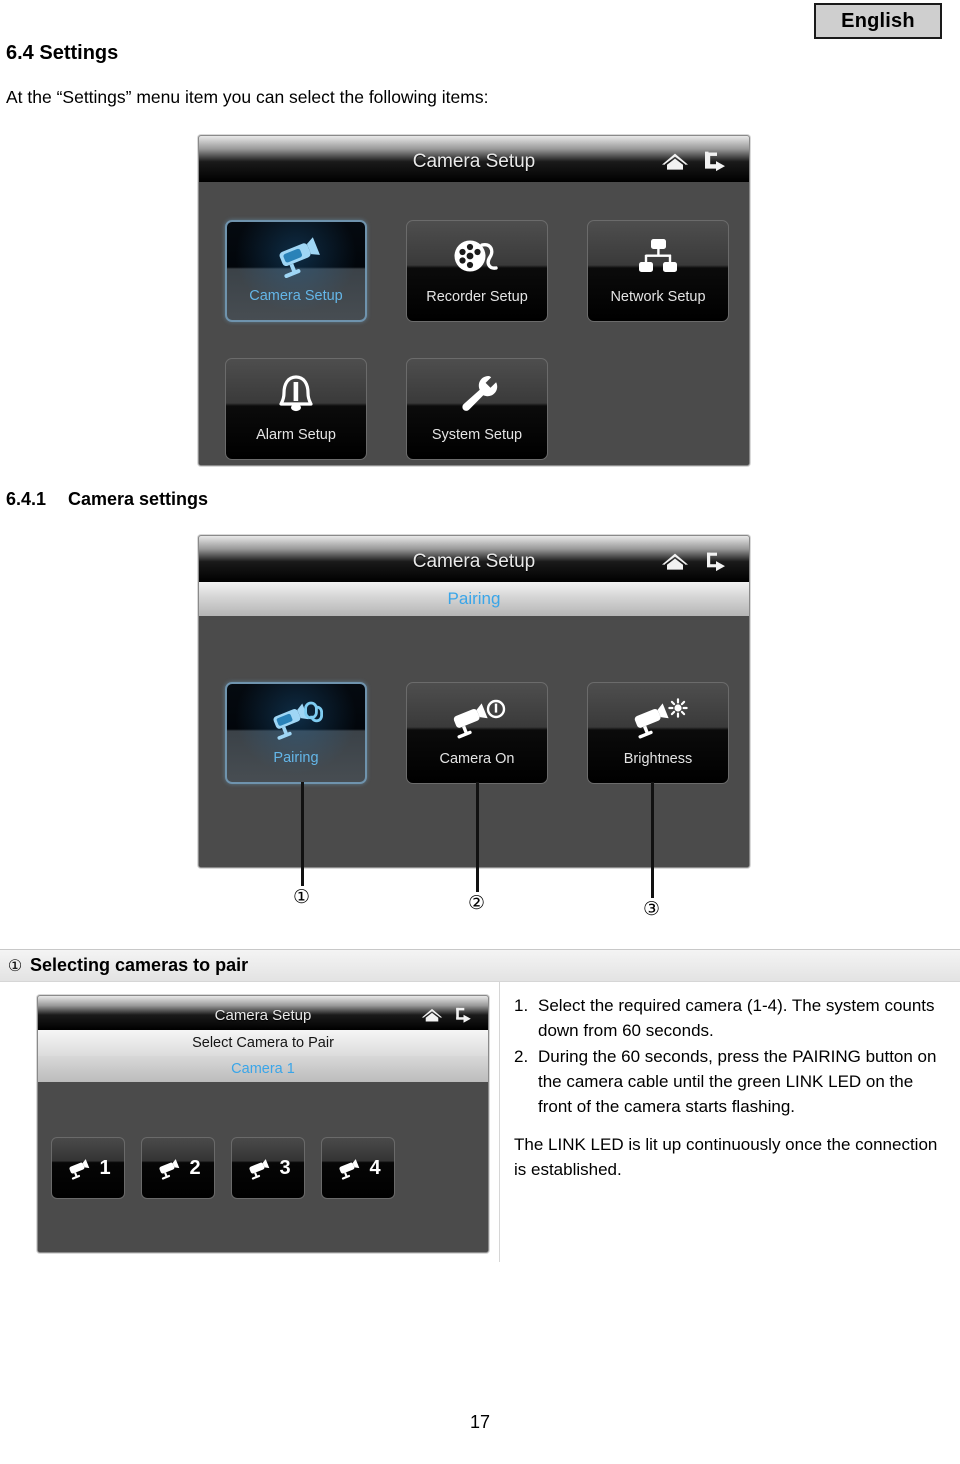 This screenshot has width=960, height=1464. I want to click on tile-camera-on-label: Camera On, so click(477, 759).